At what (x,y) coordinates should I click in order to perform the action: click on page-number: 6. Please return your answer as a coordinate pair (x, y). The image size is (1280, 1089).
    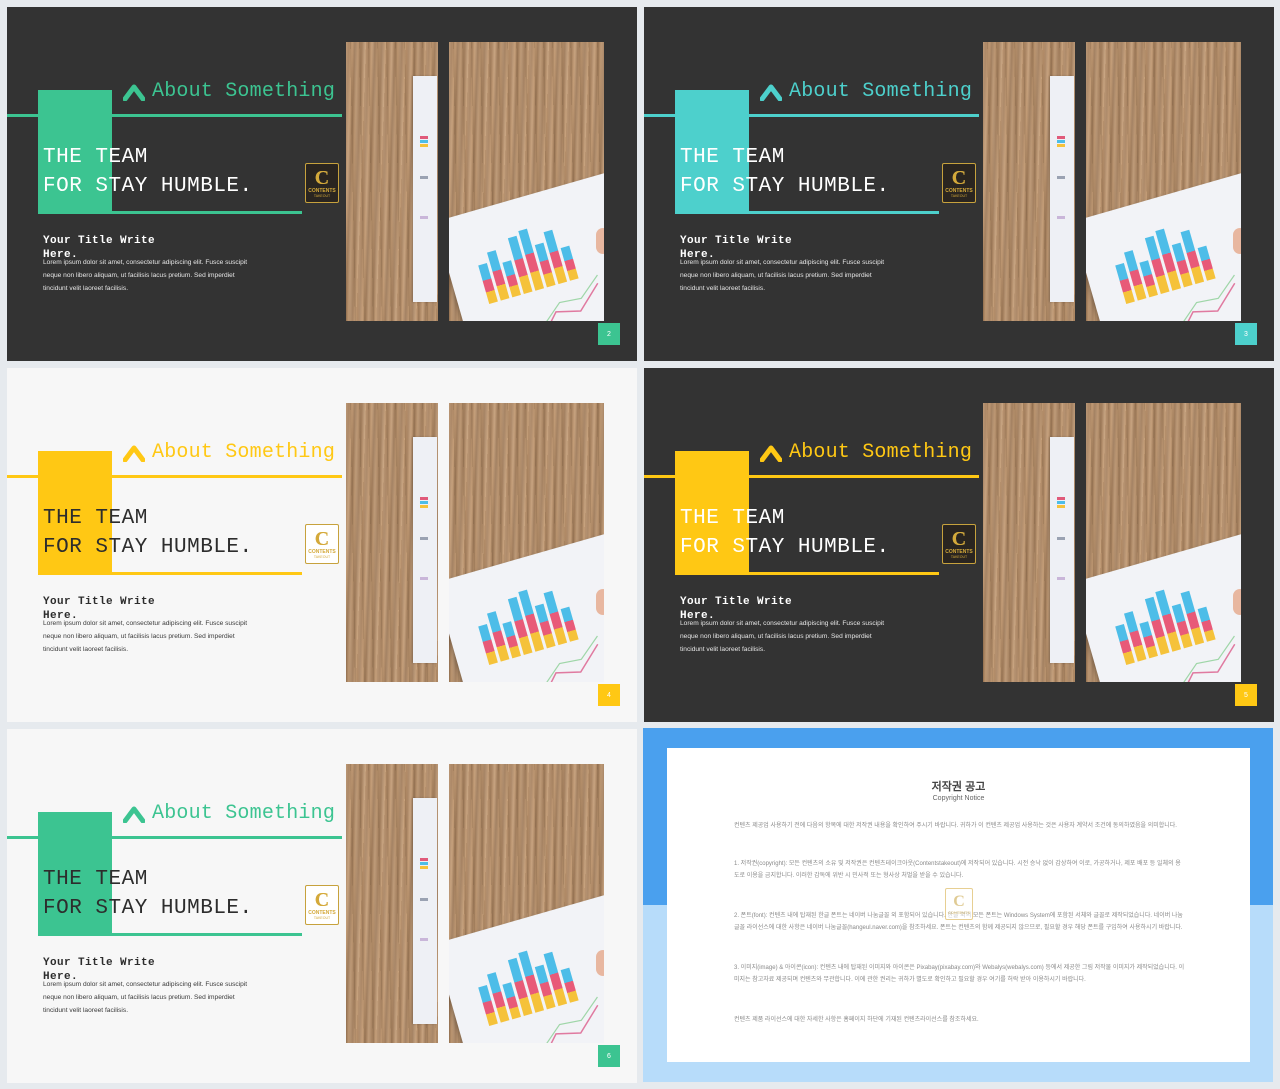
    Looking at the image, I should click on (609, 1056).